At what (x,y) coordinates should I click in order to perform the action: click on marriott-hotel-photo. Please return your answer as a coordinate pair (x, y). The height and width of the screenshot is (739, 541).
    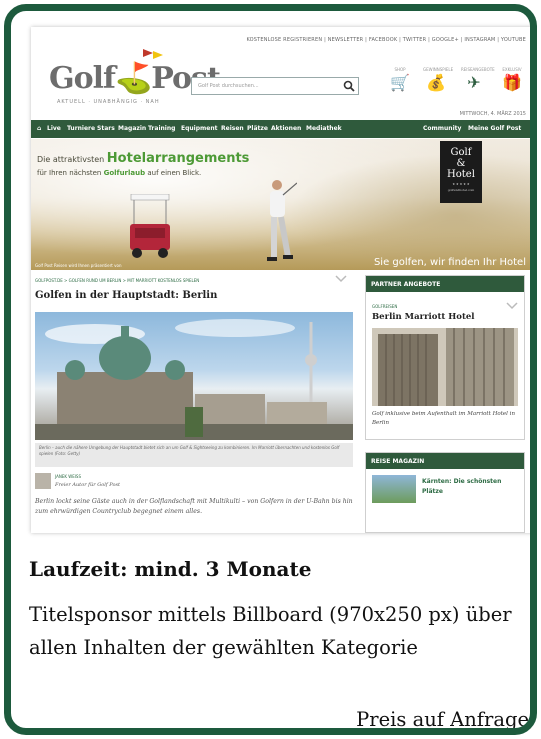
    Looking at the image, I should click on (445, 367).